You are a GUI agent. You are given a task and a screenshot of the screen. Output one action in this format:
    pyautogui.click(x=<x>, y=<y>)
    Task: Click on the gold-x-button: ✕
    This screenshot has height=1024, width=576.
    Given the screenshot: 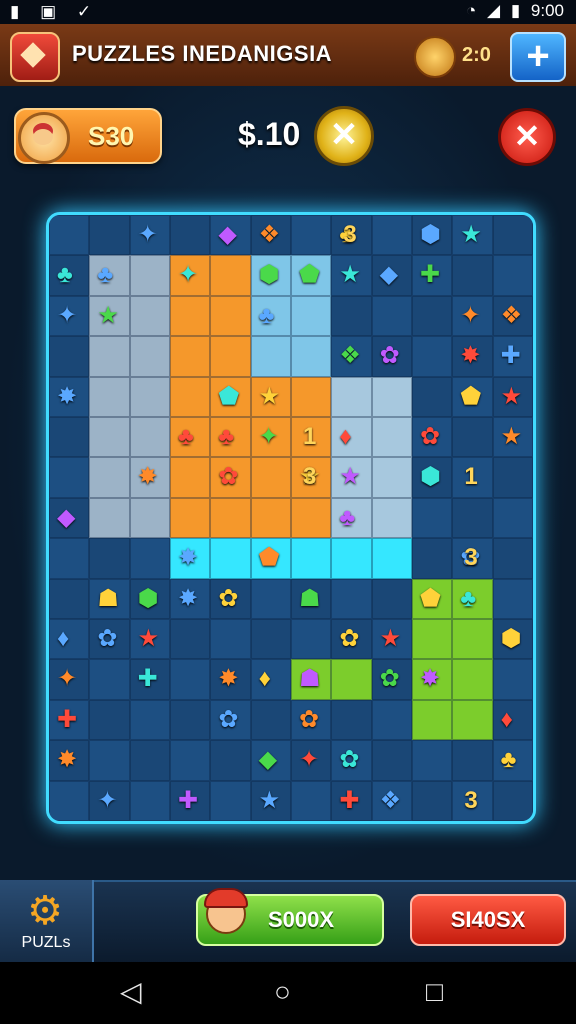 What is the action you would take?
    pyautogui.click(x=344, y=136)
    